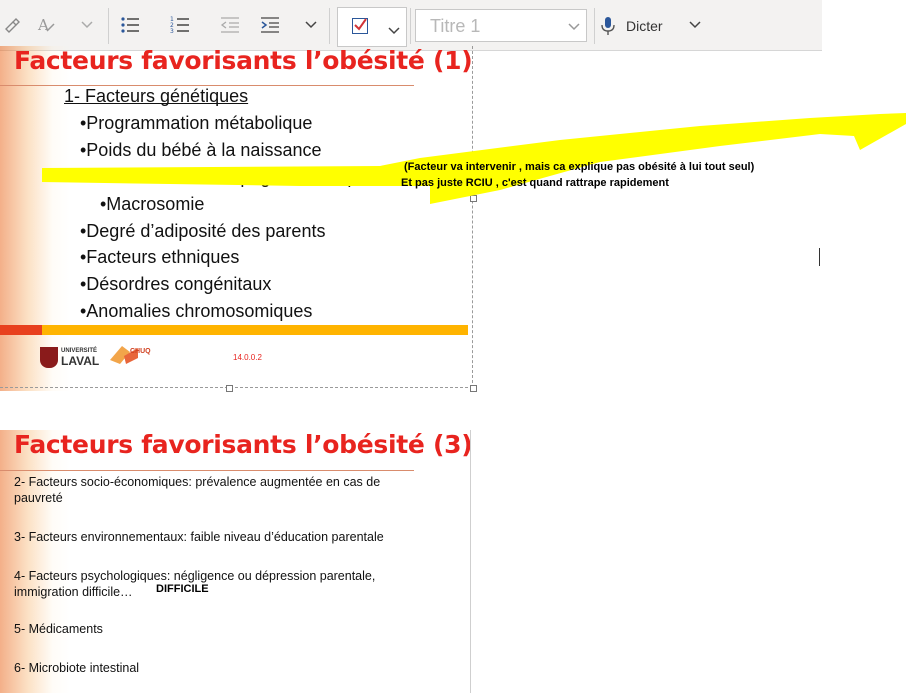 This screenshot has width=906, height=693. I want to click on bullet-item: •RCIU avec rattrapage initial rapide, so click(241, 177).